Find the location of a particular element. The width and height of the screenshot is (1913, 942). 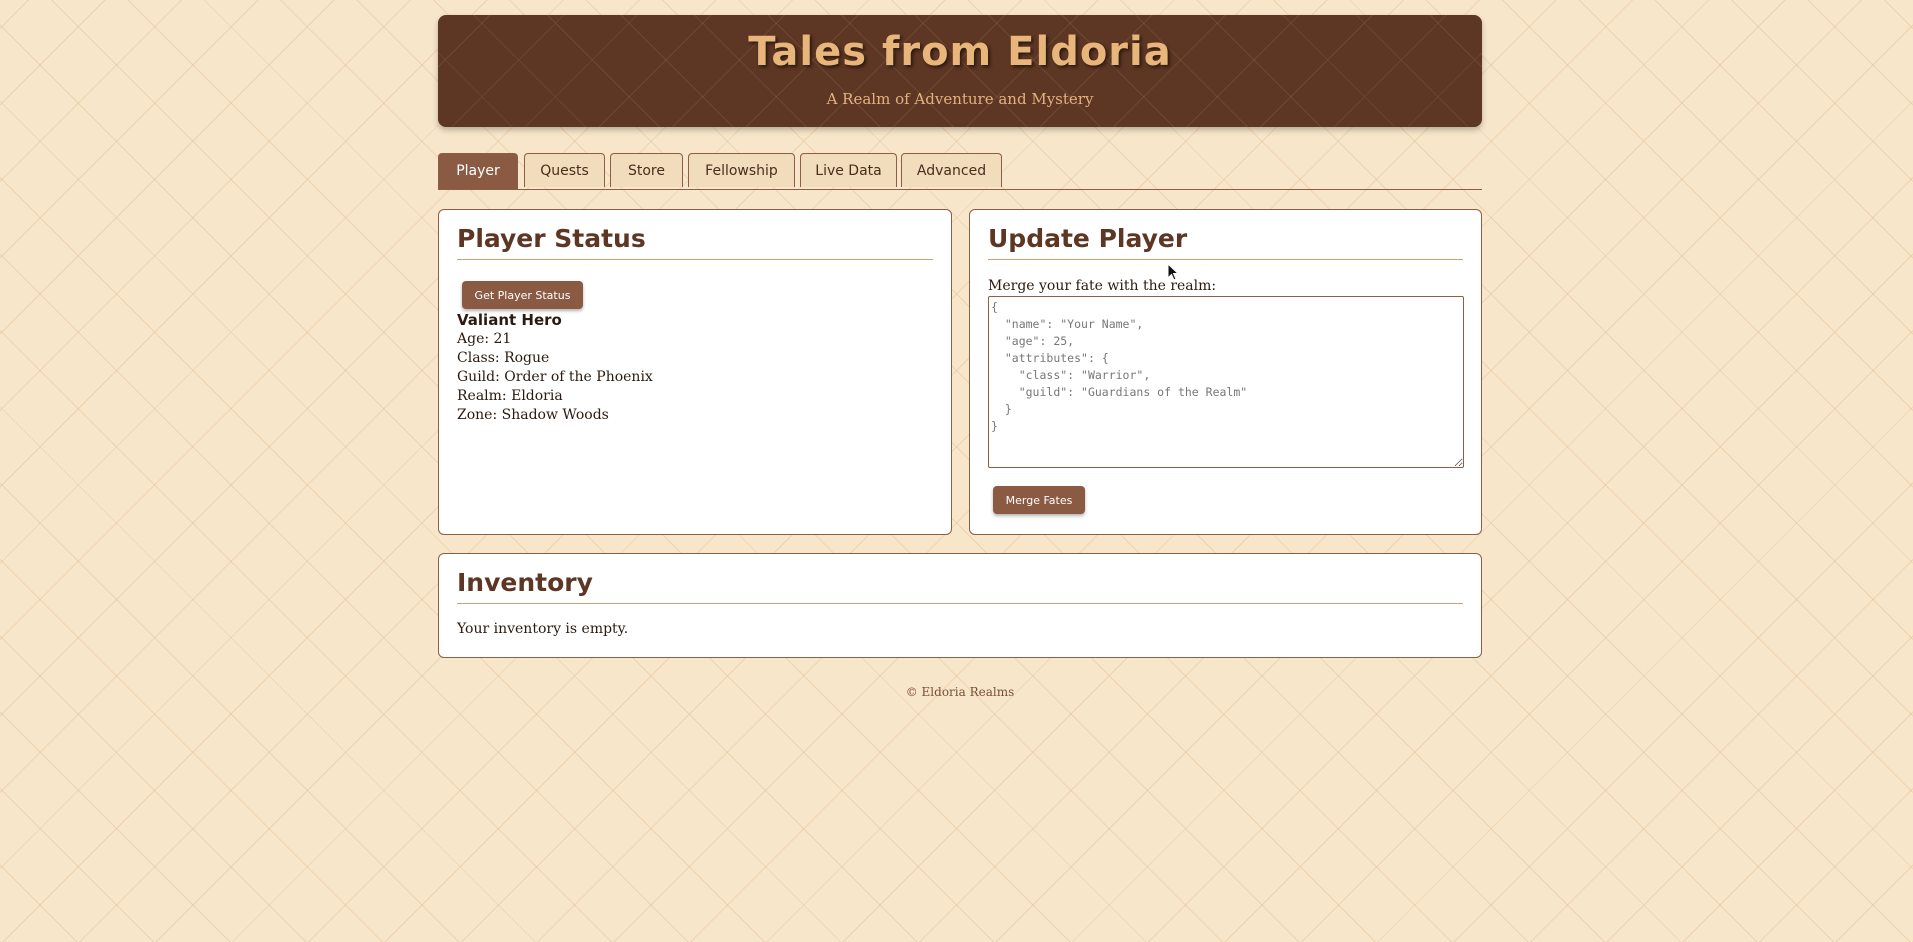

tab-live-data: Live Data is located at coordinates (848, 170).